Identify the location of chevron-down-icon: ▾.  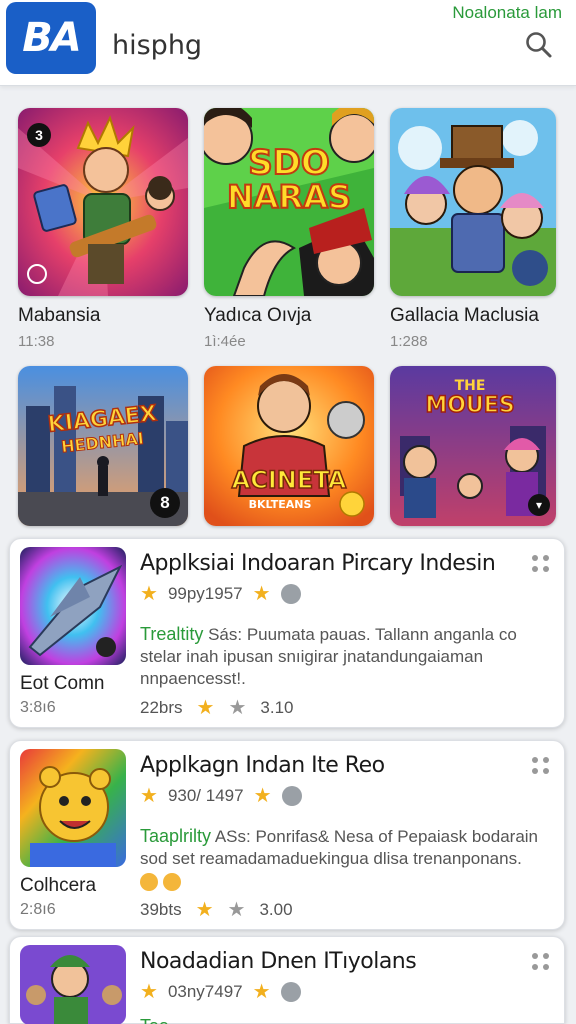
(539, 505).